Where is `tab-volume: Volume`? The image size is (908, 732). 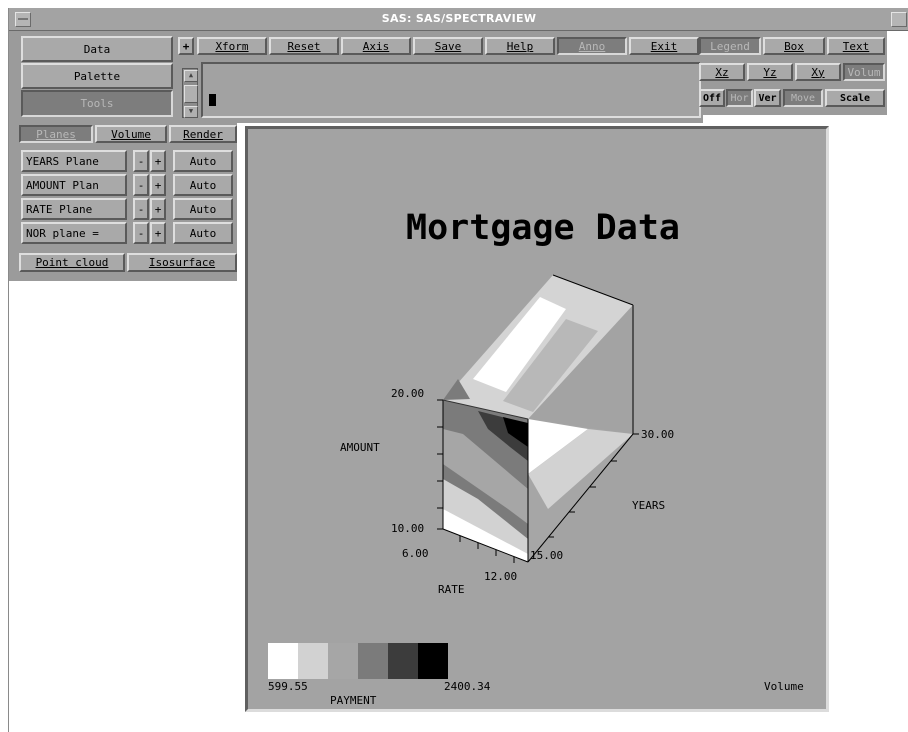 tab-volume: Volume is located at coordinates (131, 134).